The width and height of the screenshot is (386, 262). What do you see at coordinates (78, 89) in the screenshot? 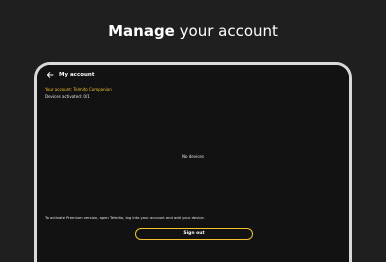
I see `account-name: Your account: Telmito Companion` at bounding box center [78, 89].